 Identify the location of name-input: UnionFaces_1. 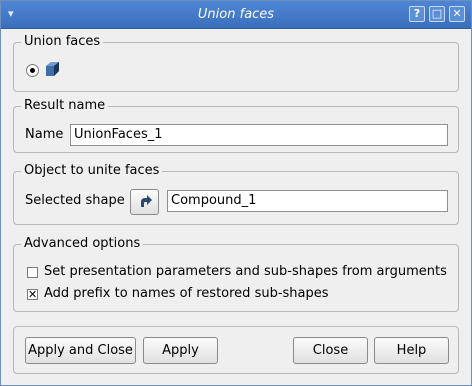
(259, 135).